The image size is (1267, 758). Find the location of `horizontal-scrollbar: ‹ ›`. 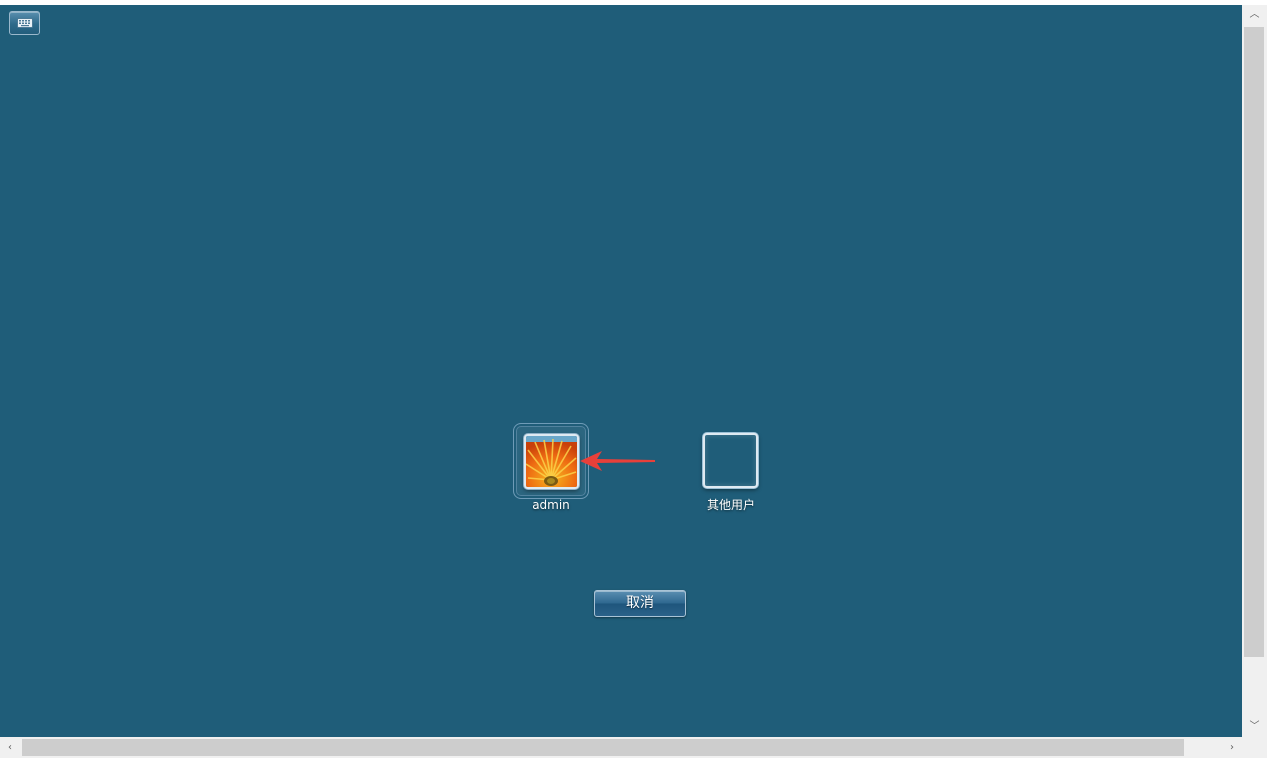

horizontal-scrollbar: ‹ › is located at coordinates (621, 747).